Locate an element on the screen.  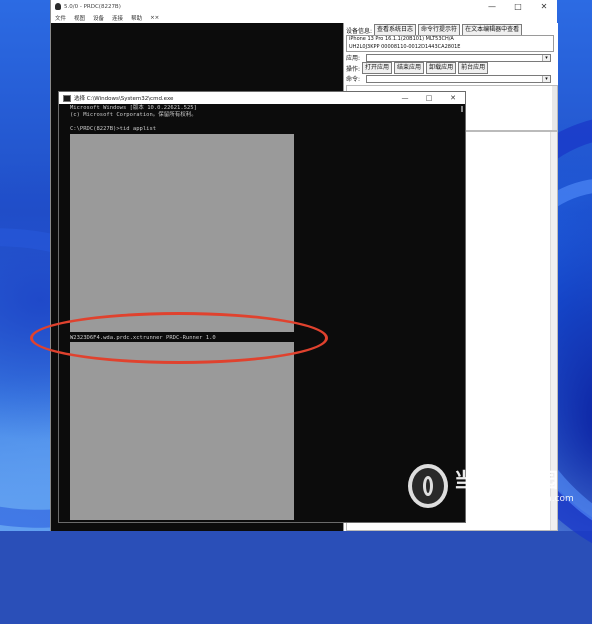
console-line: (c) Microsoft Corporation。保留所有权利。 is located at coordinates (133, 115).